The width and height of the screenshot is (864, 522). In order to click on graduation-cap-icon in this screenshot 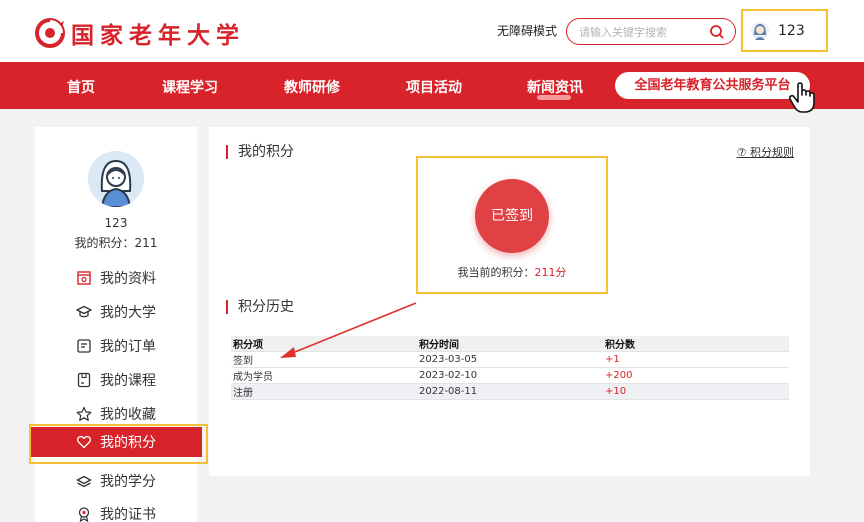, I will do `click(84, 311)`.